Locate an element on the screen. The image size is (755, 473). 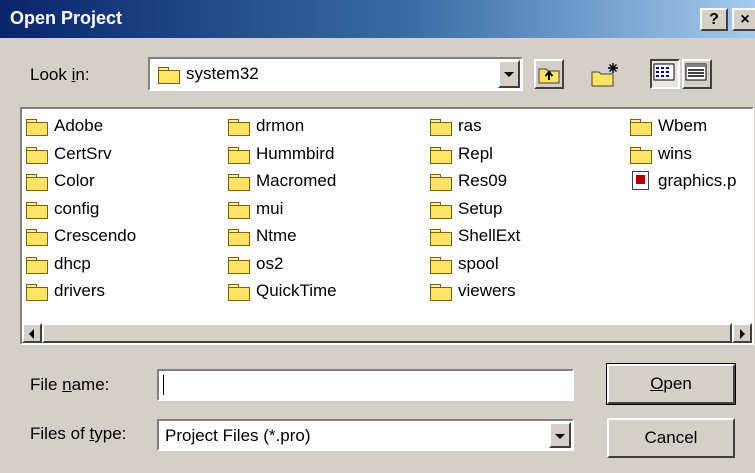
list-view-icon is located at coordinates (664, 72).